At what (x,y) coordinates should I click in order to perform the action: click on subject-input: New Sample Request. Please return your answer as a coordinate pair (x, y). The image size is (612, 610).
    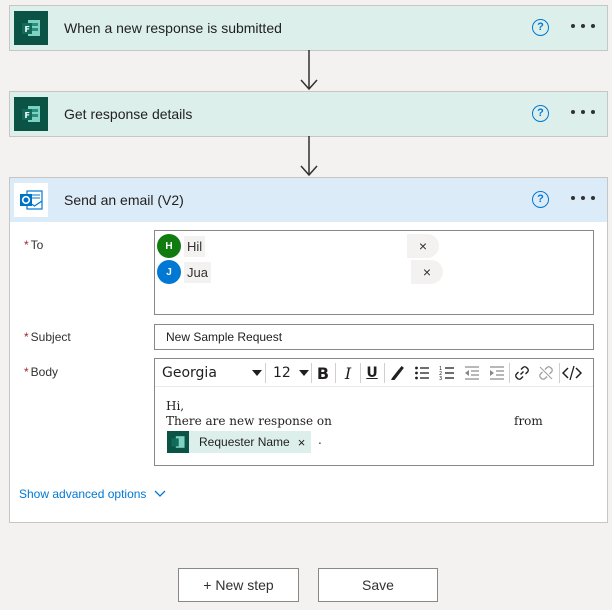
    Looking at the image, I should click on (374, 337).